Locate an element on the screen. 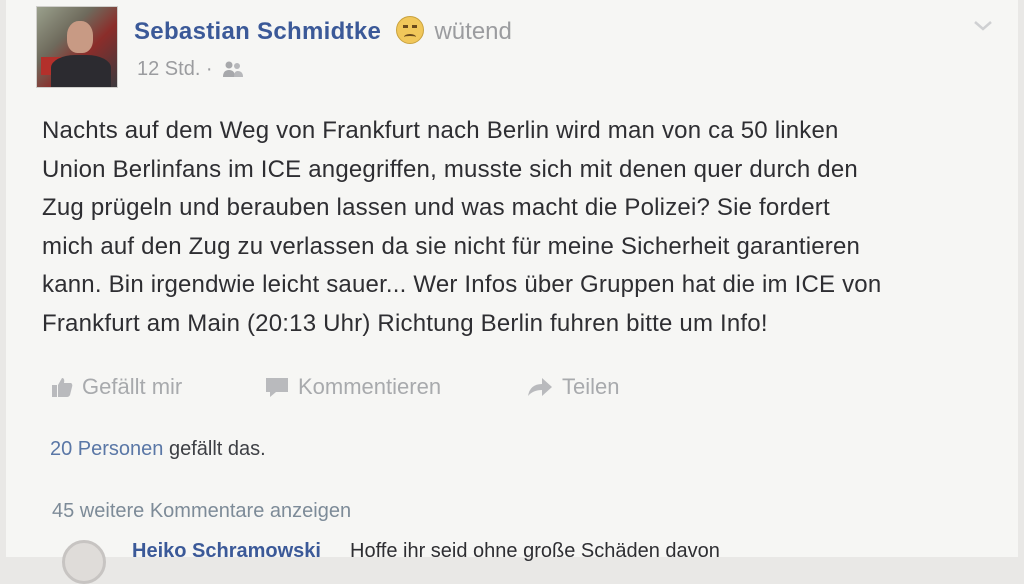 This screenshot has width=1024, height=584. friends-icon is located at coordinates (233, 72).